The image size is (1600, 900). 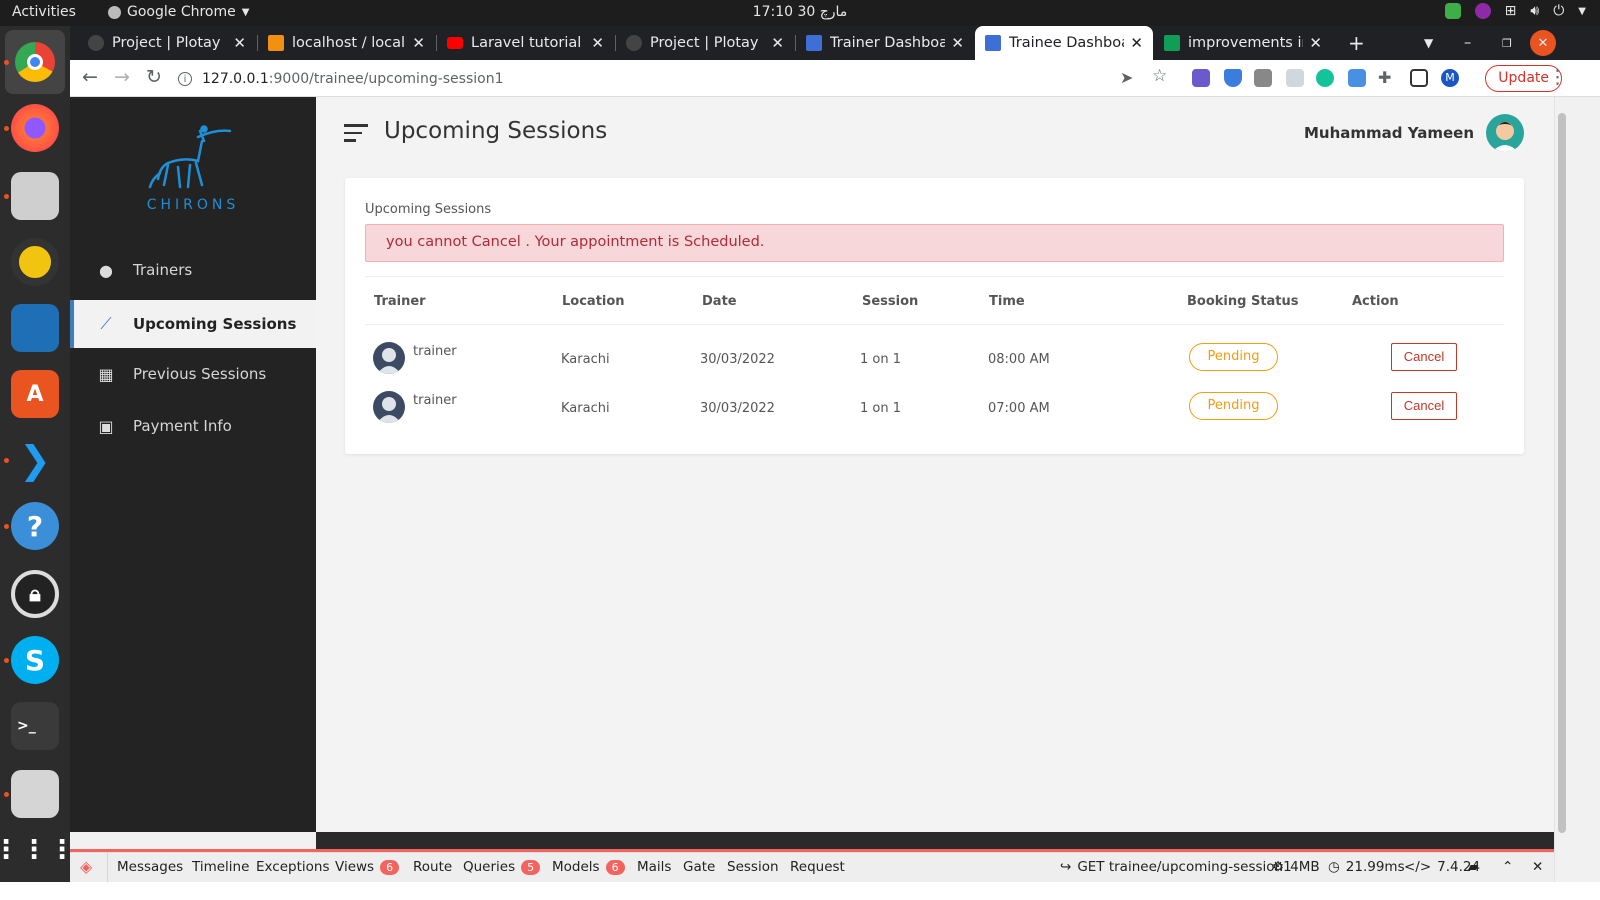 I want to click on sidebar-item-previous-sessions: ▦ Previous Sessions, so click(x=193, y=374).